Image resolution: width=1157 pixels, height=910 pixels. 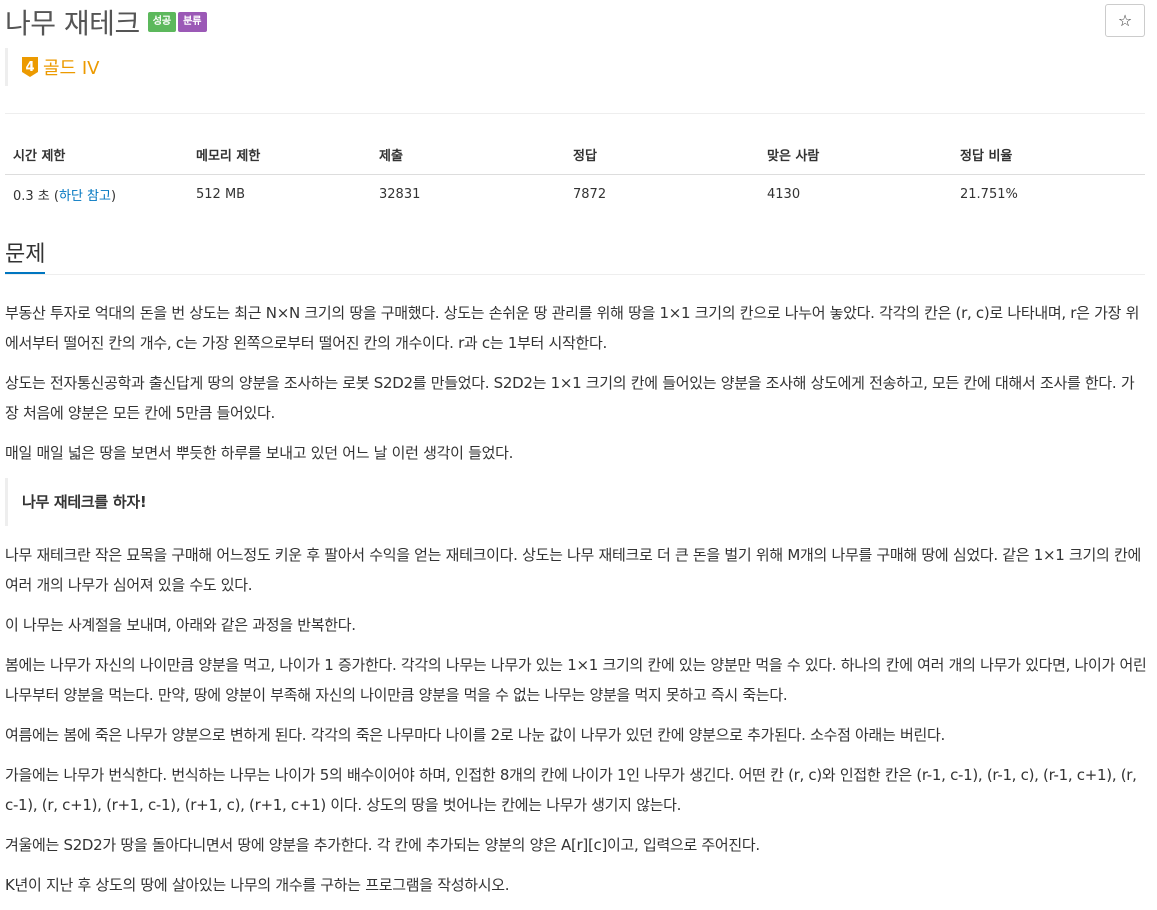 What do you see at coordinates (855, 155) in the screenshot?
I see `header-solvers: 맞은 사람` at bounding box center [855, 155].